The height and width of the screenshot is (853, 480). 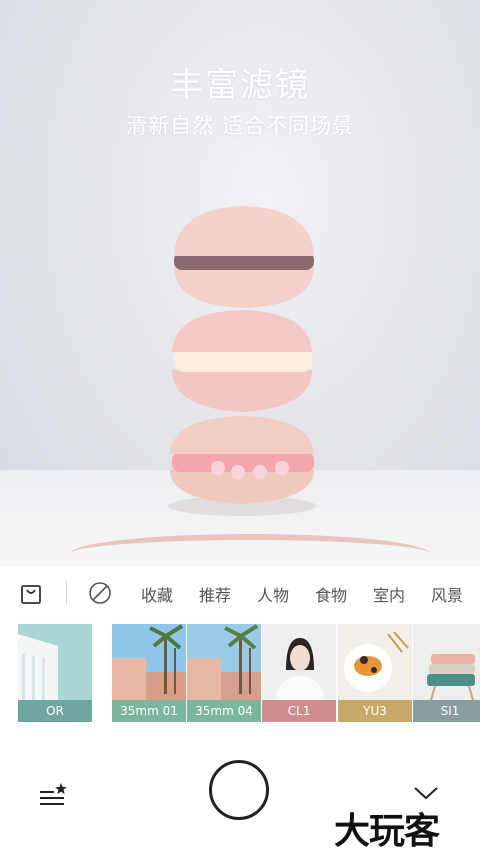 I want to click on category-favorites: 收藏, so click(x=157, y=594).